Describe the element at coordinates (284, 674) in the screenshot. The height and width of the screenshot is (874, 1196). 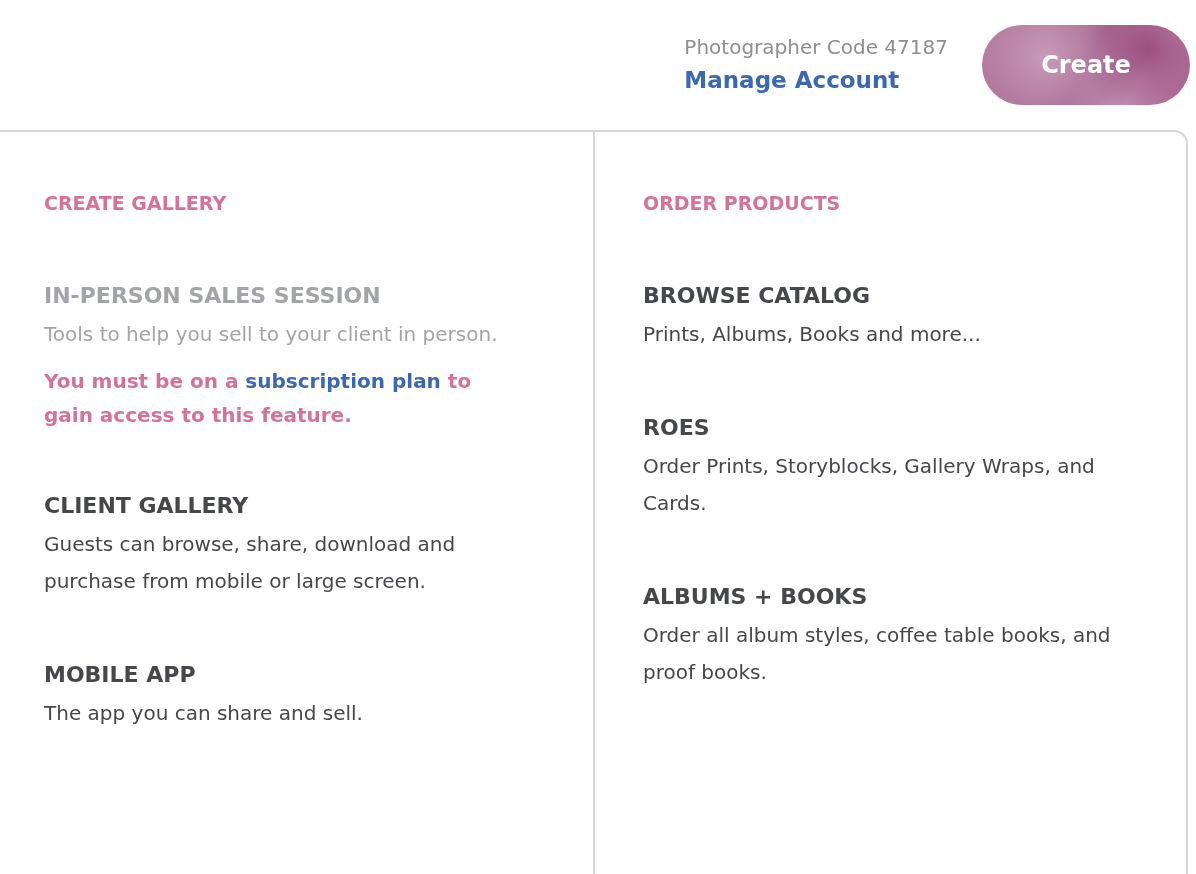
I see `menu-item-title: MOBILE APP` at that location.